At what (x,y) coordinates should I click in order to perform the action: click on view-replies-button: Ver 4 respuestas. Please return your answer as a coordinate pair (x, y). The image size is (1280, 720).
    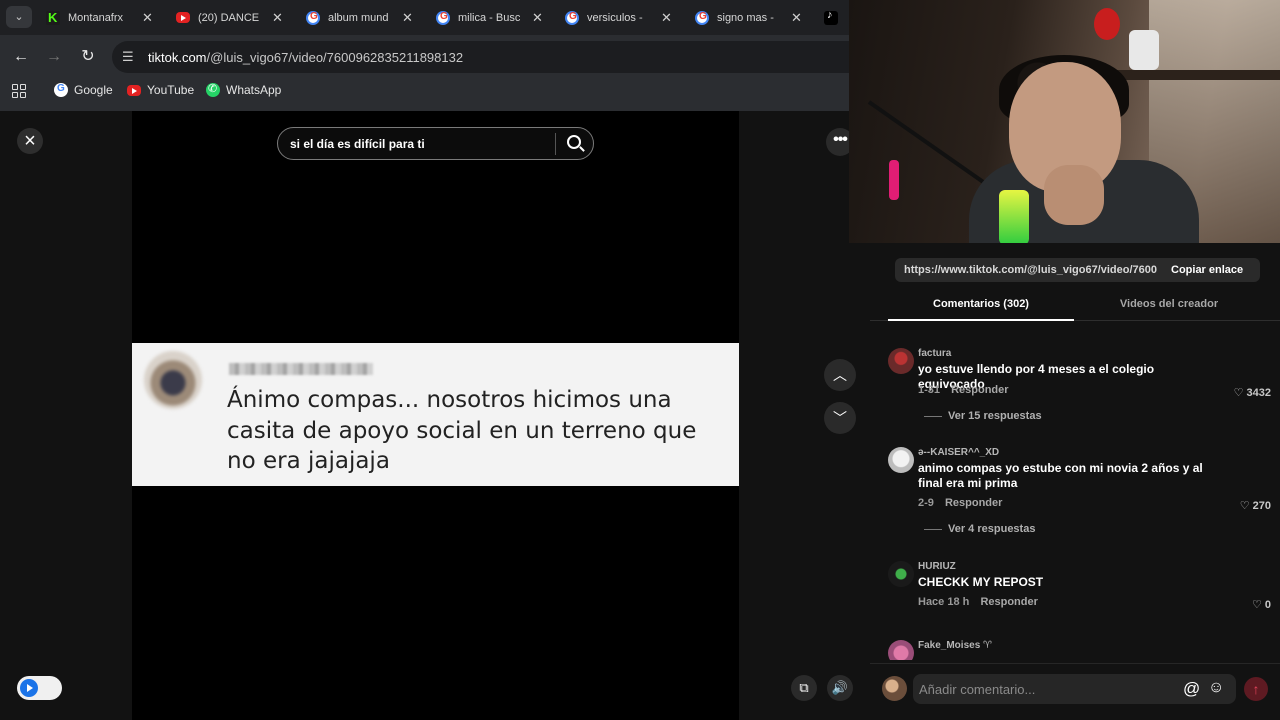
    Looking at the image, I should click on (979, 529).